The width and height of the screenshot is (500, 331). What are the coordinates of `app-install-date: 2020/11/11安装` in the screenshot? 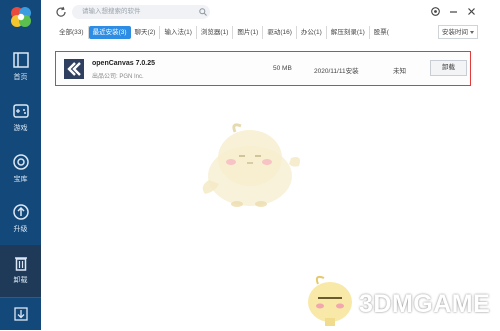 It's located at (336, 71).